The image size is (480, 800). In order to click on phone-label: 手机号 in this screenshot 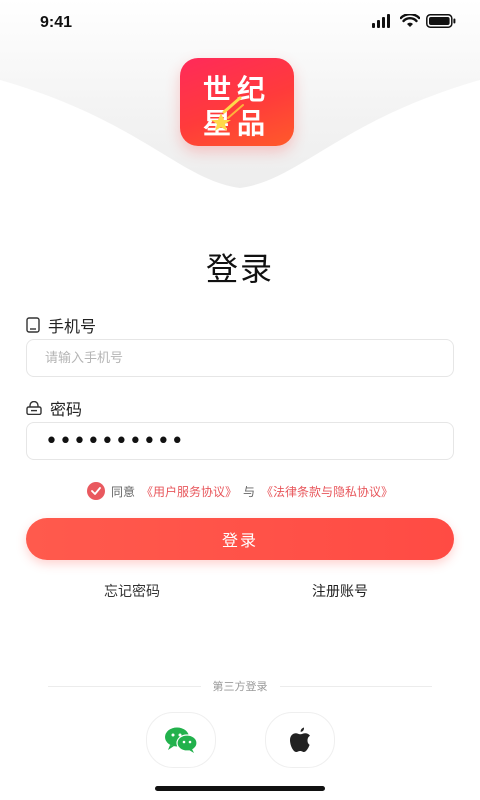, I will do `click(61, 325)`.